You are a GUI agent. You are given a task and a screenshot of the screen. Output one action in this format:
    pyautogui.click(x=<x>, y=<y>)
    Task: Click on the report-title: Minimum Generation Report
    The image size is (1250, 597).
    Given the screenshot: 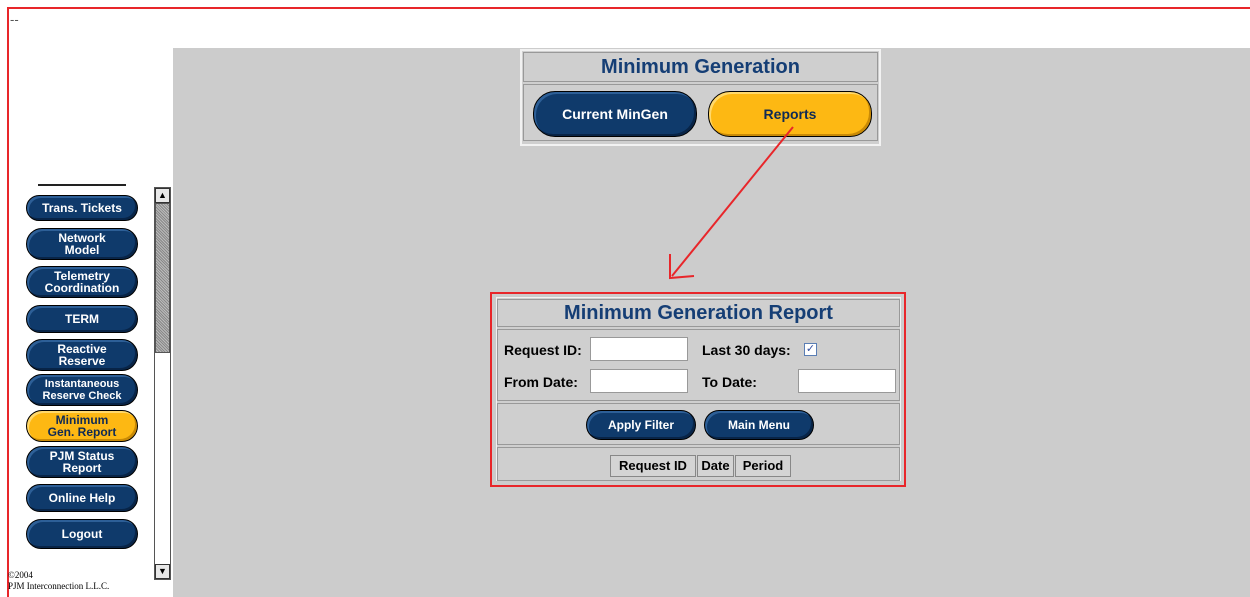 What is the action you would take?
    pyautogui.click(x=698, y=313)
    